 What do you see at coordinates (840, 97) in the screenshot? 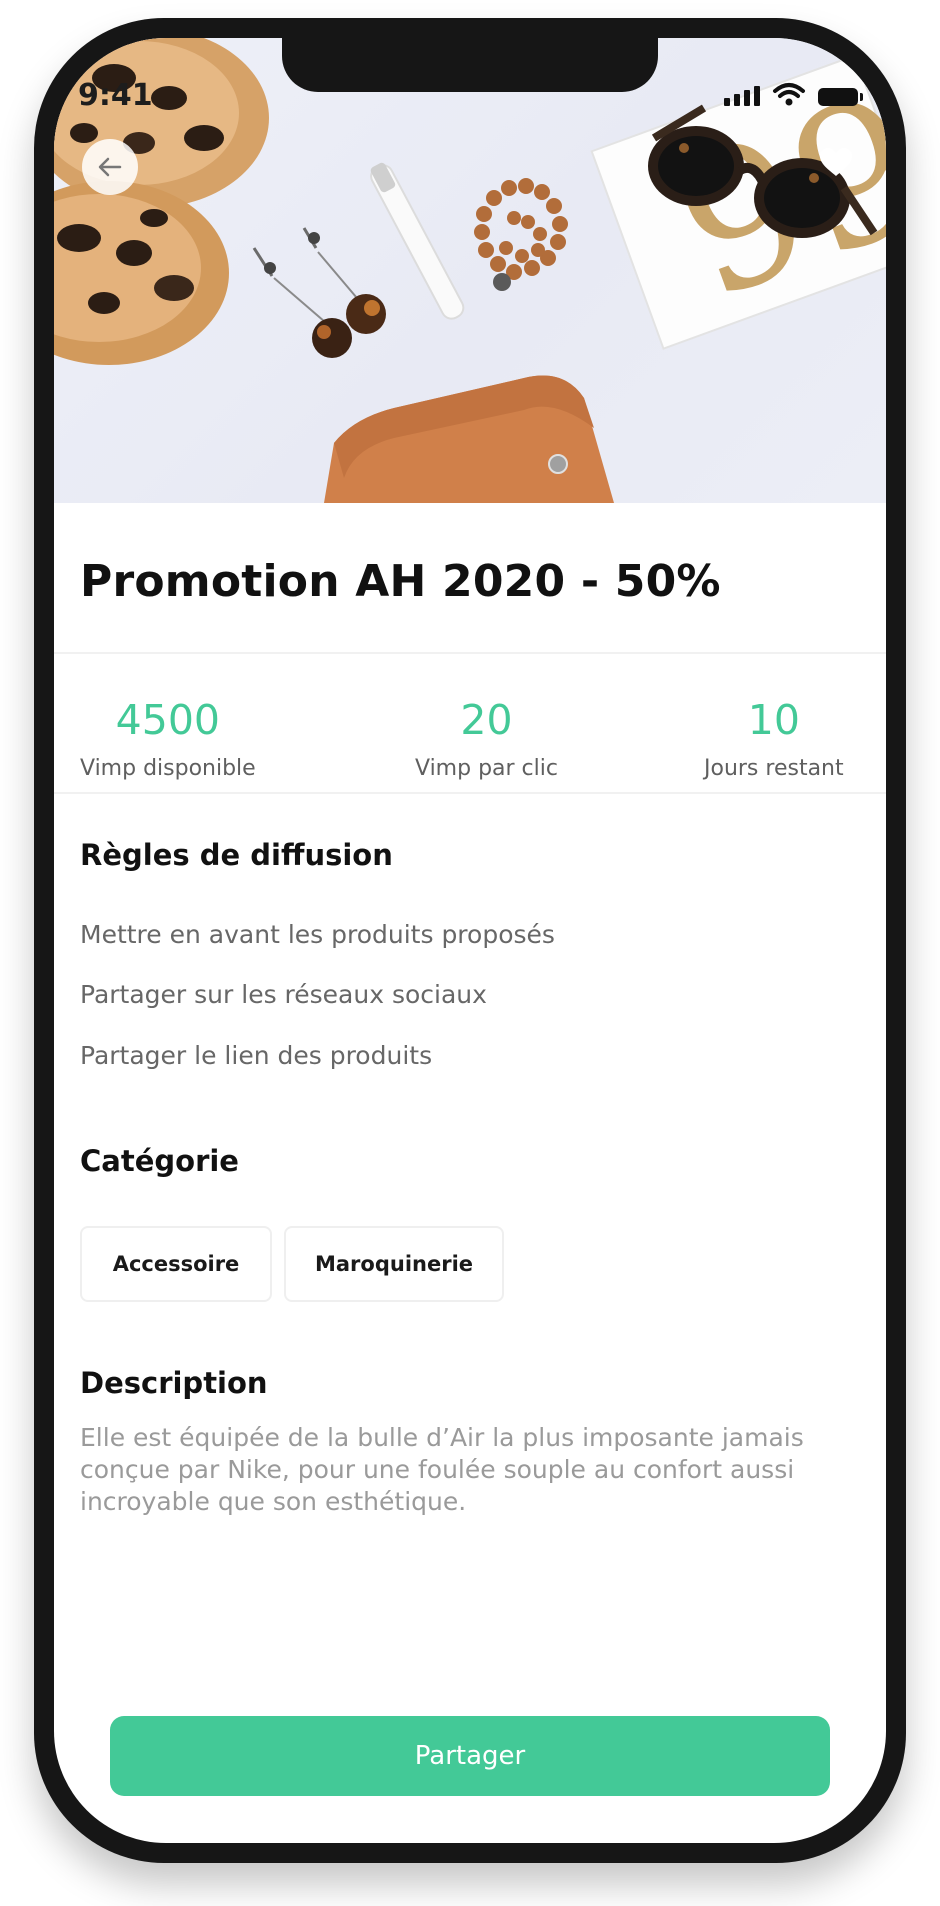
I see `battery-icon` at bounding box center [840, 97].